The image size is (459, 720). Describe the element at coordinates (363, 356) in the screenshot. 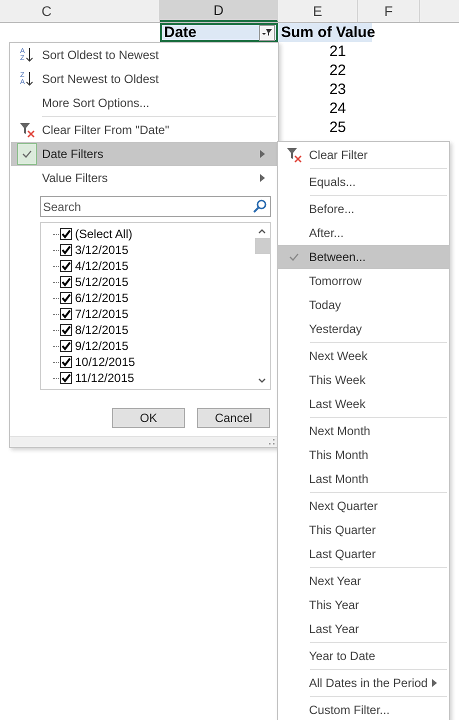

I see `menu-item: Next Week` at that location.